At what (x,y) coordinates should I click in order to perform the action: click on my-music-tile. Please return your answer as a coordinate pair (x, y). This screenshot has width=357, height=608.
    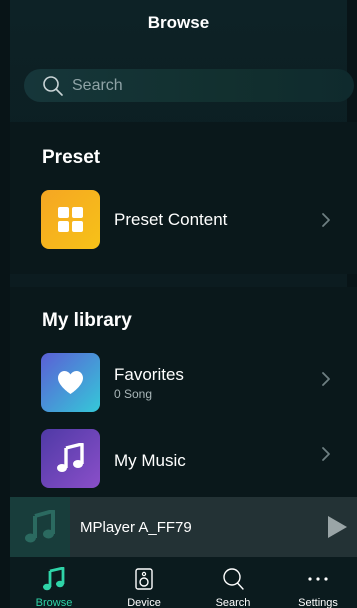
    Looking at the image, I should click on (70, 458).